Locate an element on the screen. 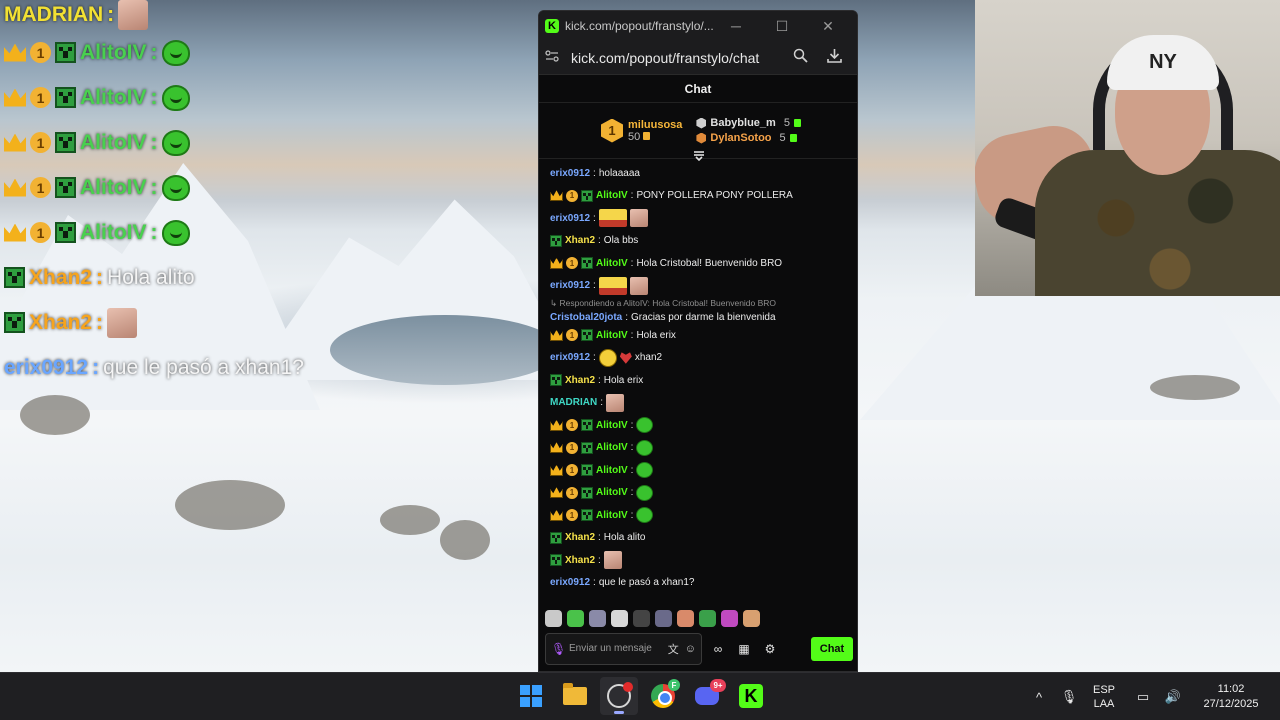 The width and height of the screenshot is (1280, 720). show-hidden-icons-chevron-icon: ^ is located at coordinates (1039, 697).